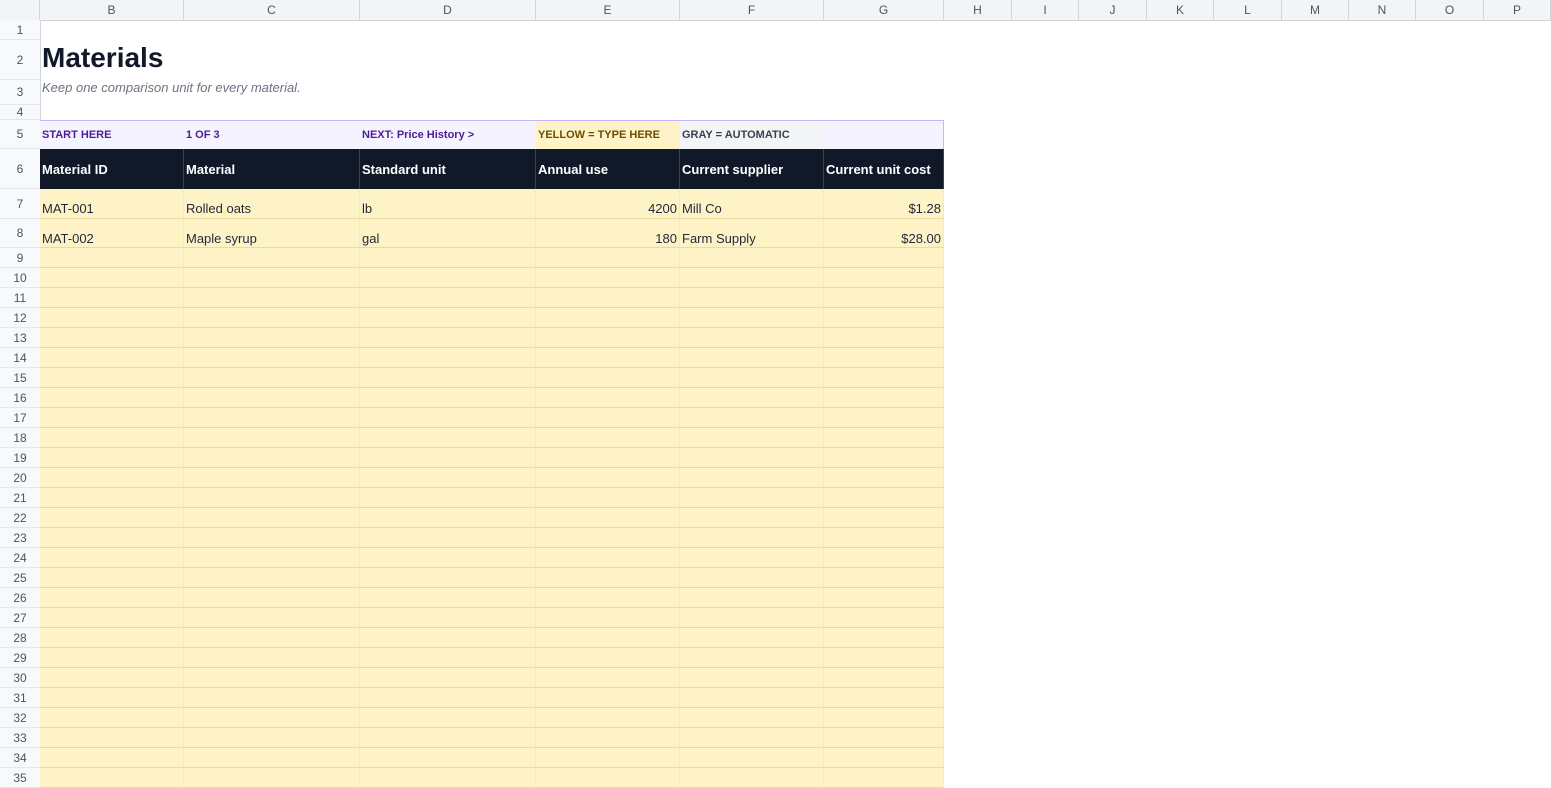 This screenshot has height=788, width=1551. I want to click on column-header-d: D, so click(448, 10).